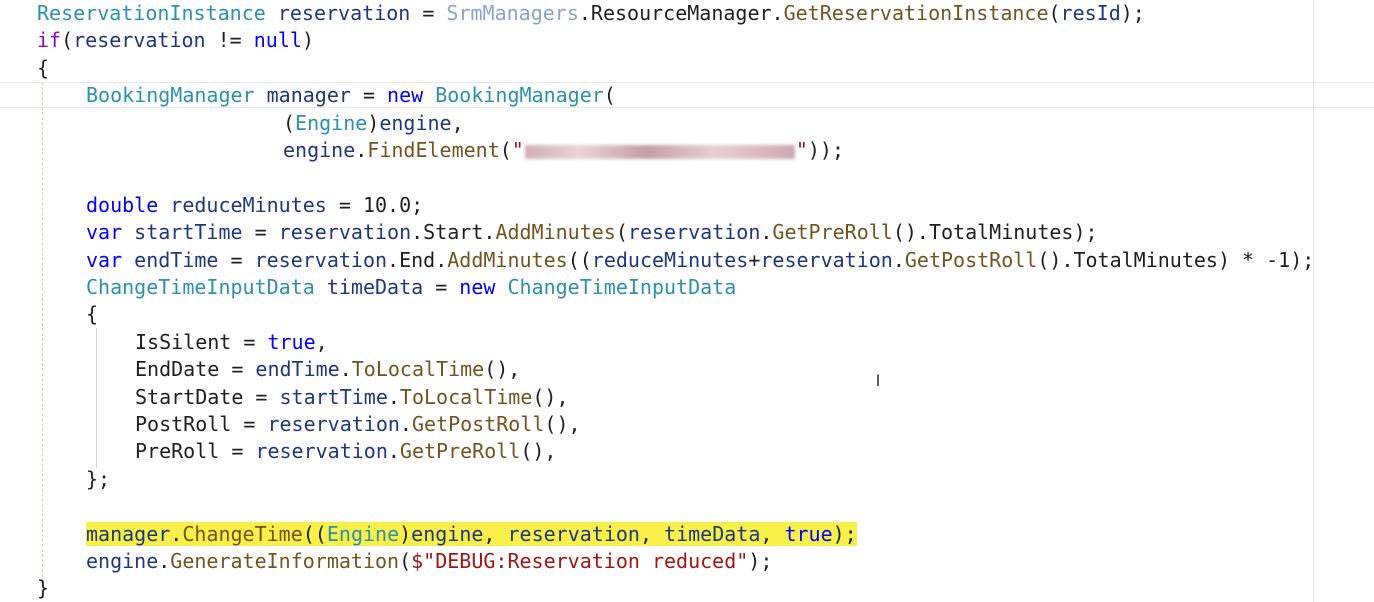 The image size is (1374, 602). I want to click on code-line: double reduceMinutes = 10.0;, so click(254, 205).